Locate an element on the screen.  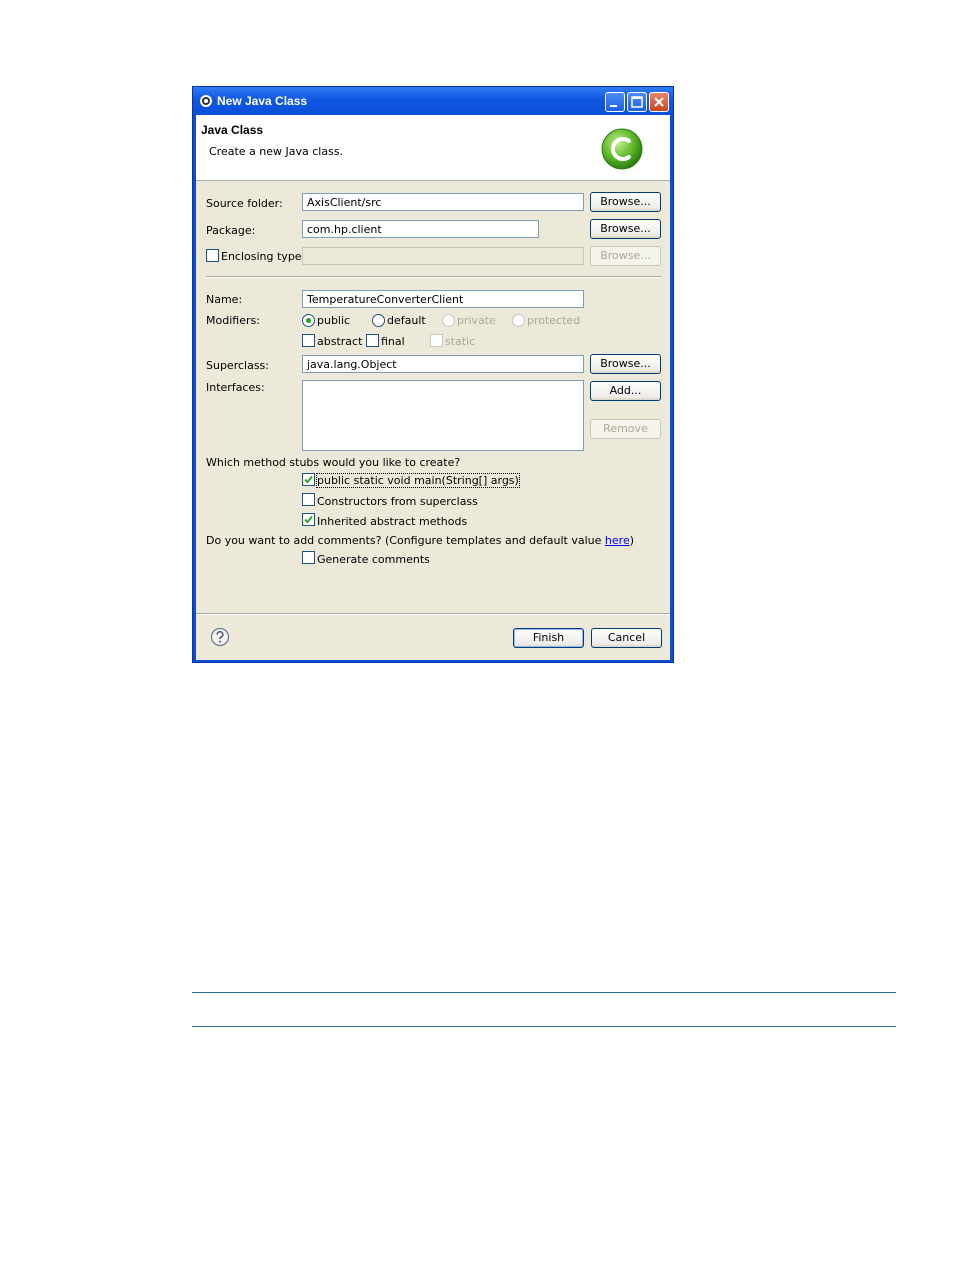
java-class-icon is located at coordinates (622, 149).